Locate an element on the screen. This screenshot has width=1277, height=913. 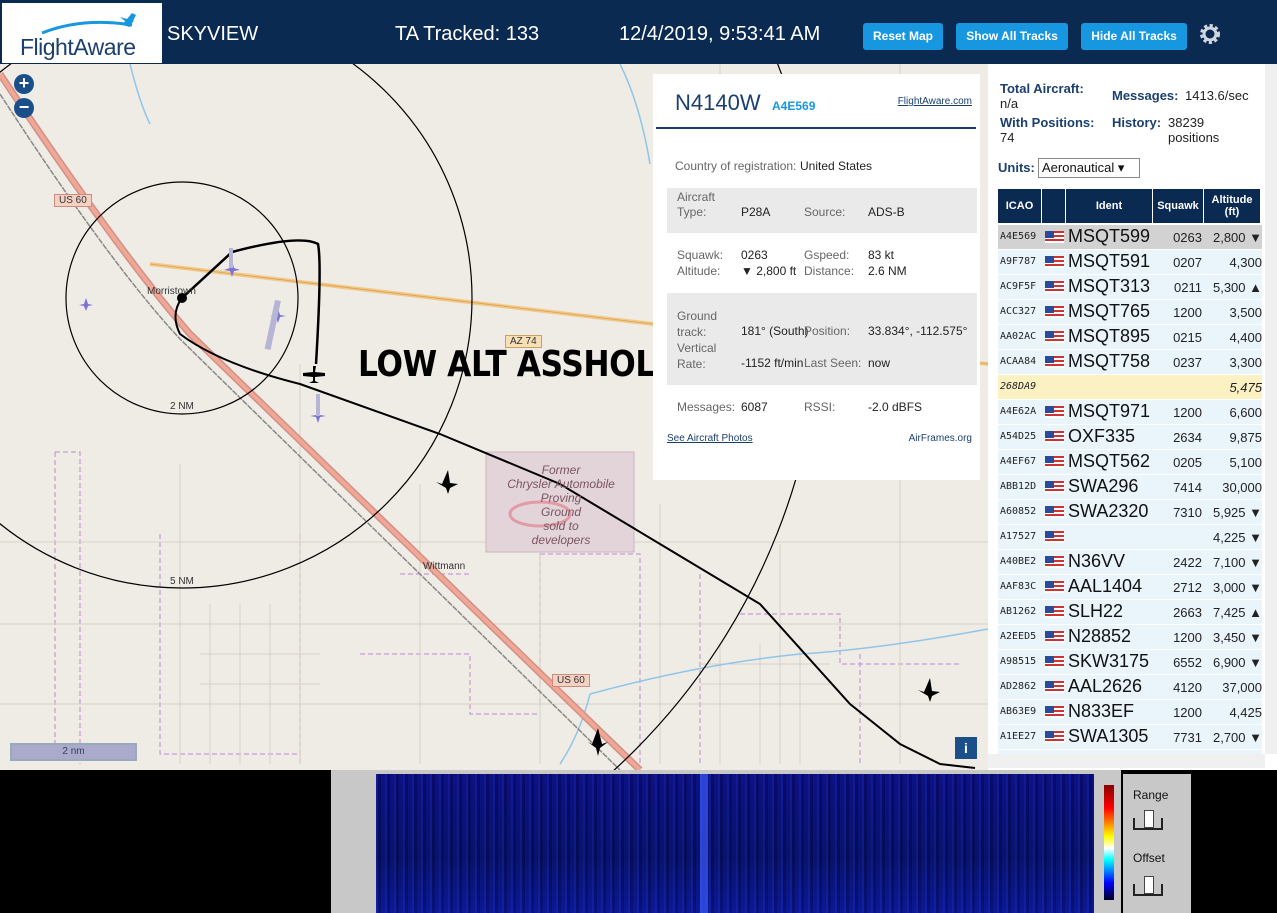
row-altitude: 5,100 is located at coordinates (1245, 462).